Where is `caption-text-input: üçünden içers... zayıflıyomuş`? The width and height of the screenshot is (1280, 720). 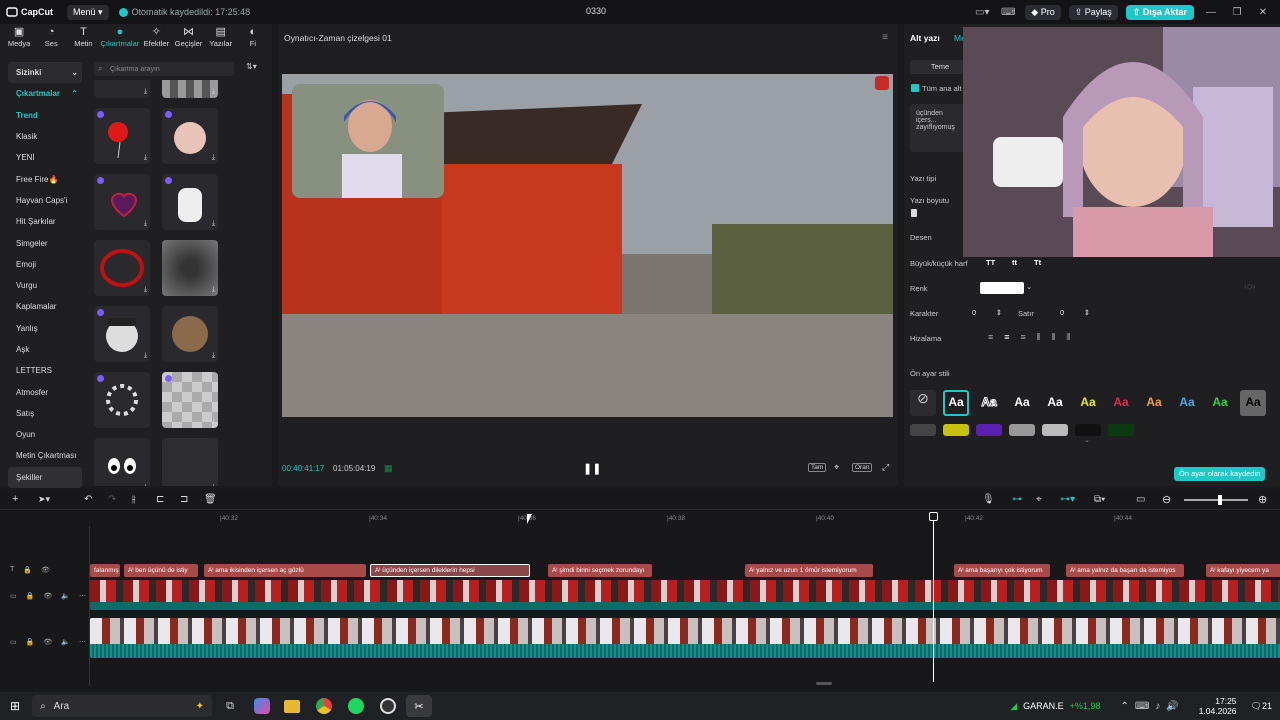
caption-text-input: üçünden içers... zayıflıyomuş is located at coordinates (938, 128).